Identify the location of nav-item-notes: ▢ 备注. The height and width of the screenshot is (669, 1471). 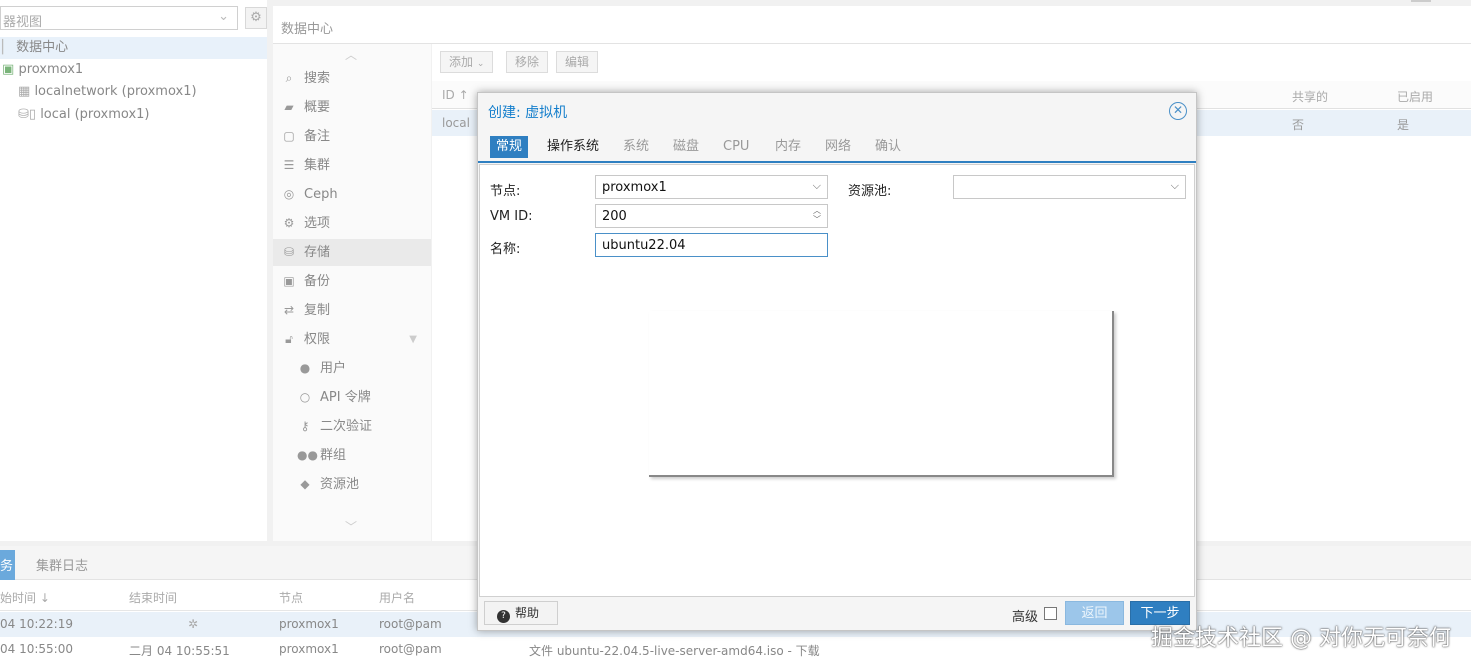
(352, 136).